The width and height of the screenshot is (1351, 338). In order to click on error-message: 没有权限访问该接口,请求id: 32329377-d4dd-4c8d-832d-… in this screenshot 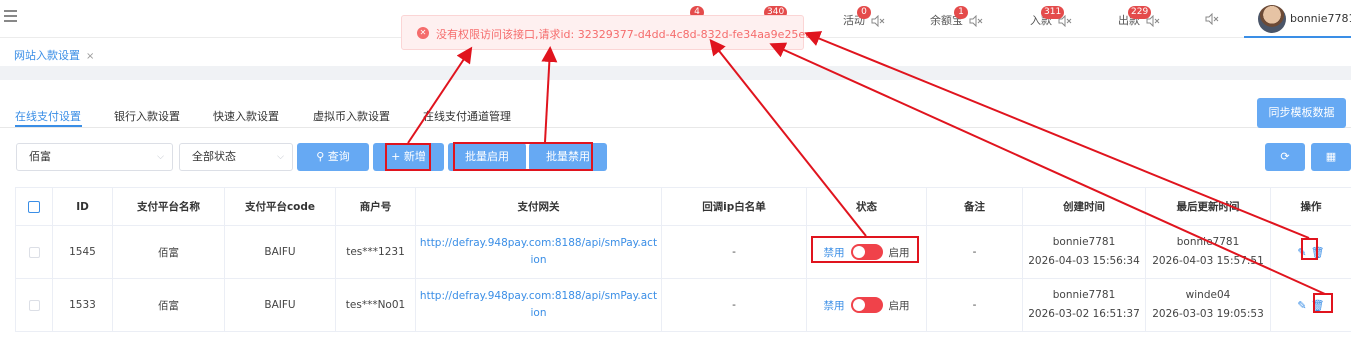, I will do `click(624, 34)`.